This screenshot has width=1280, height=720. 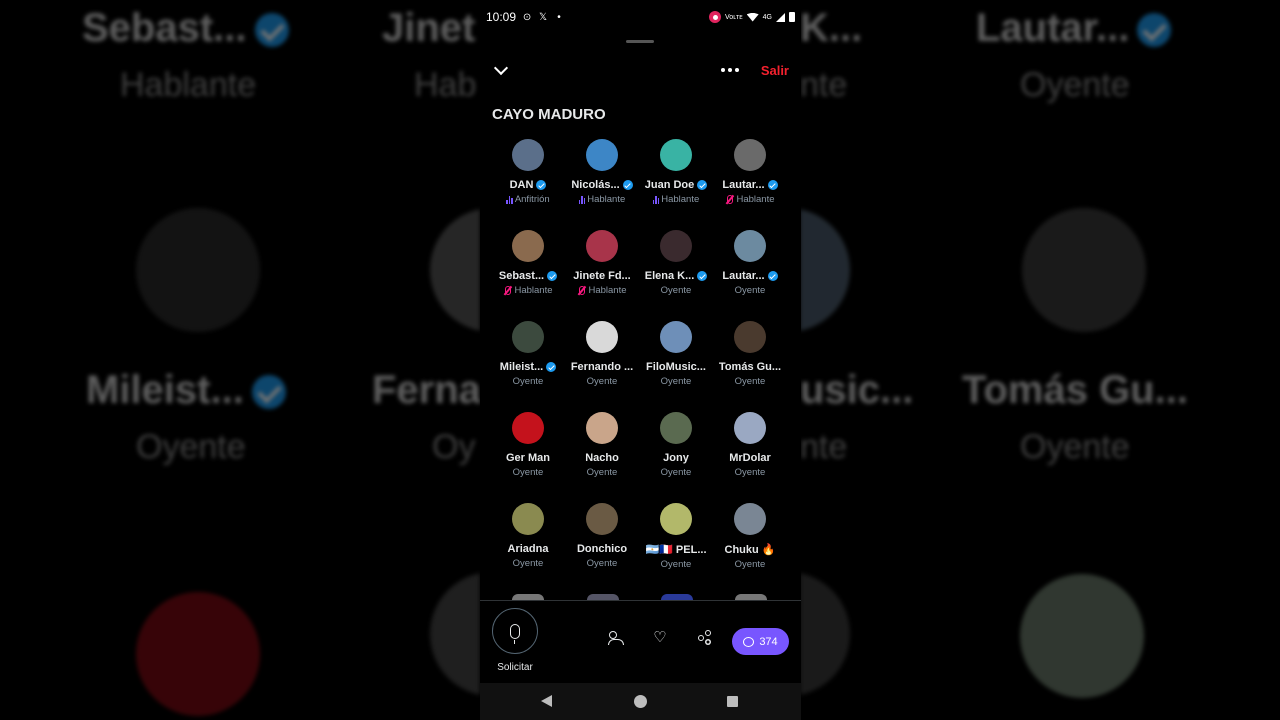 I want to click on participant-role: Anfitrión, so click(x=528, y=199).